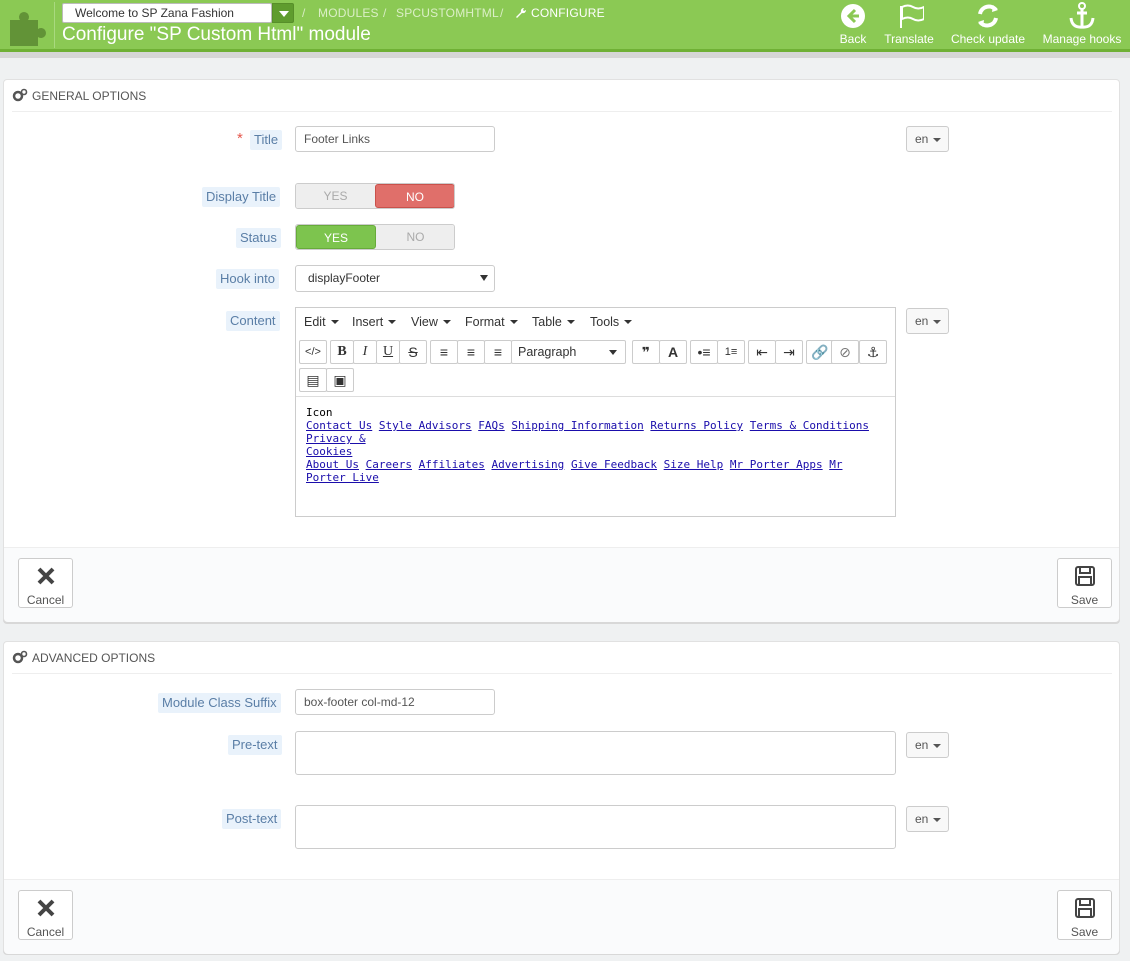 The height and width of the screenshot is (961, 1130). Describe the element at coordinates (425, 425) in the screenshot. I see `link-style-advisors: Style Advisors` at that location.